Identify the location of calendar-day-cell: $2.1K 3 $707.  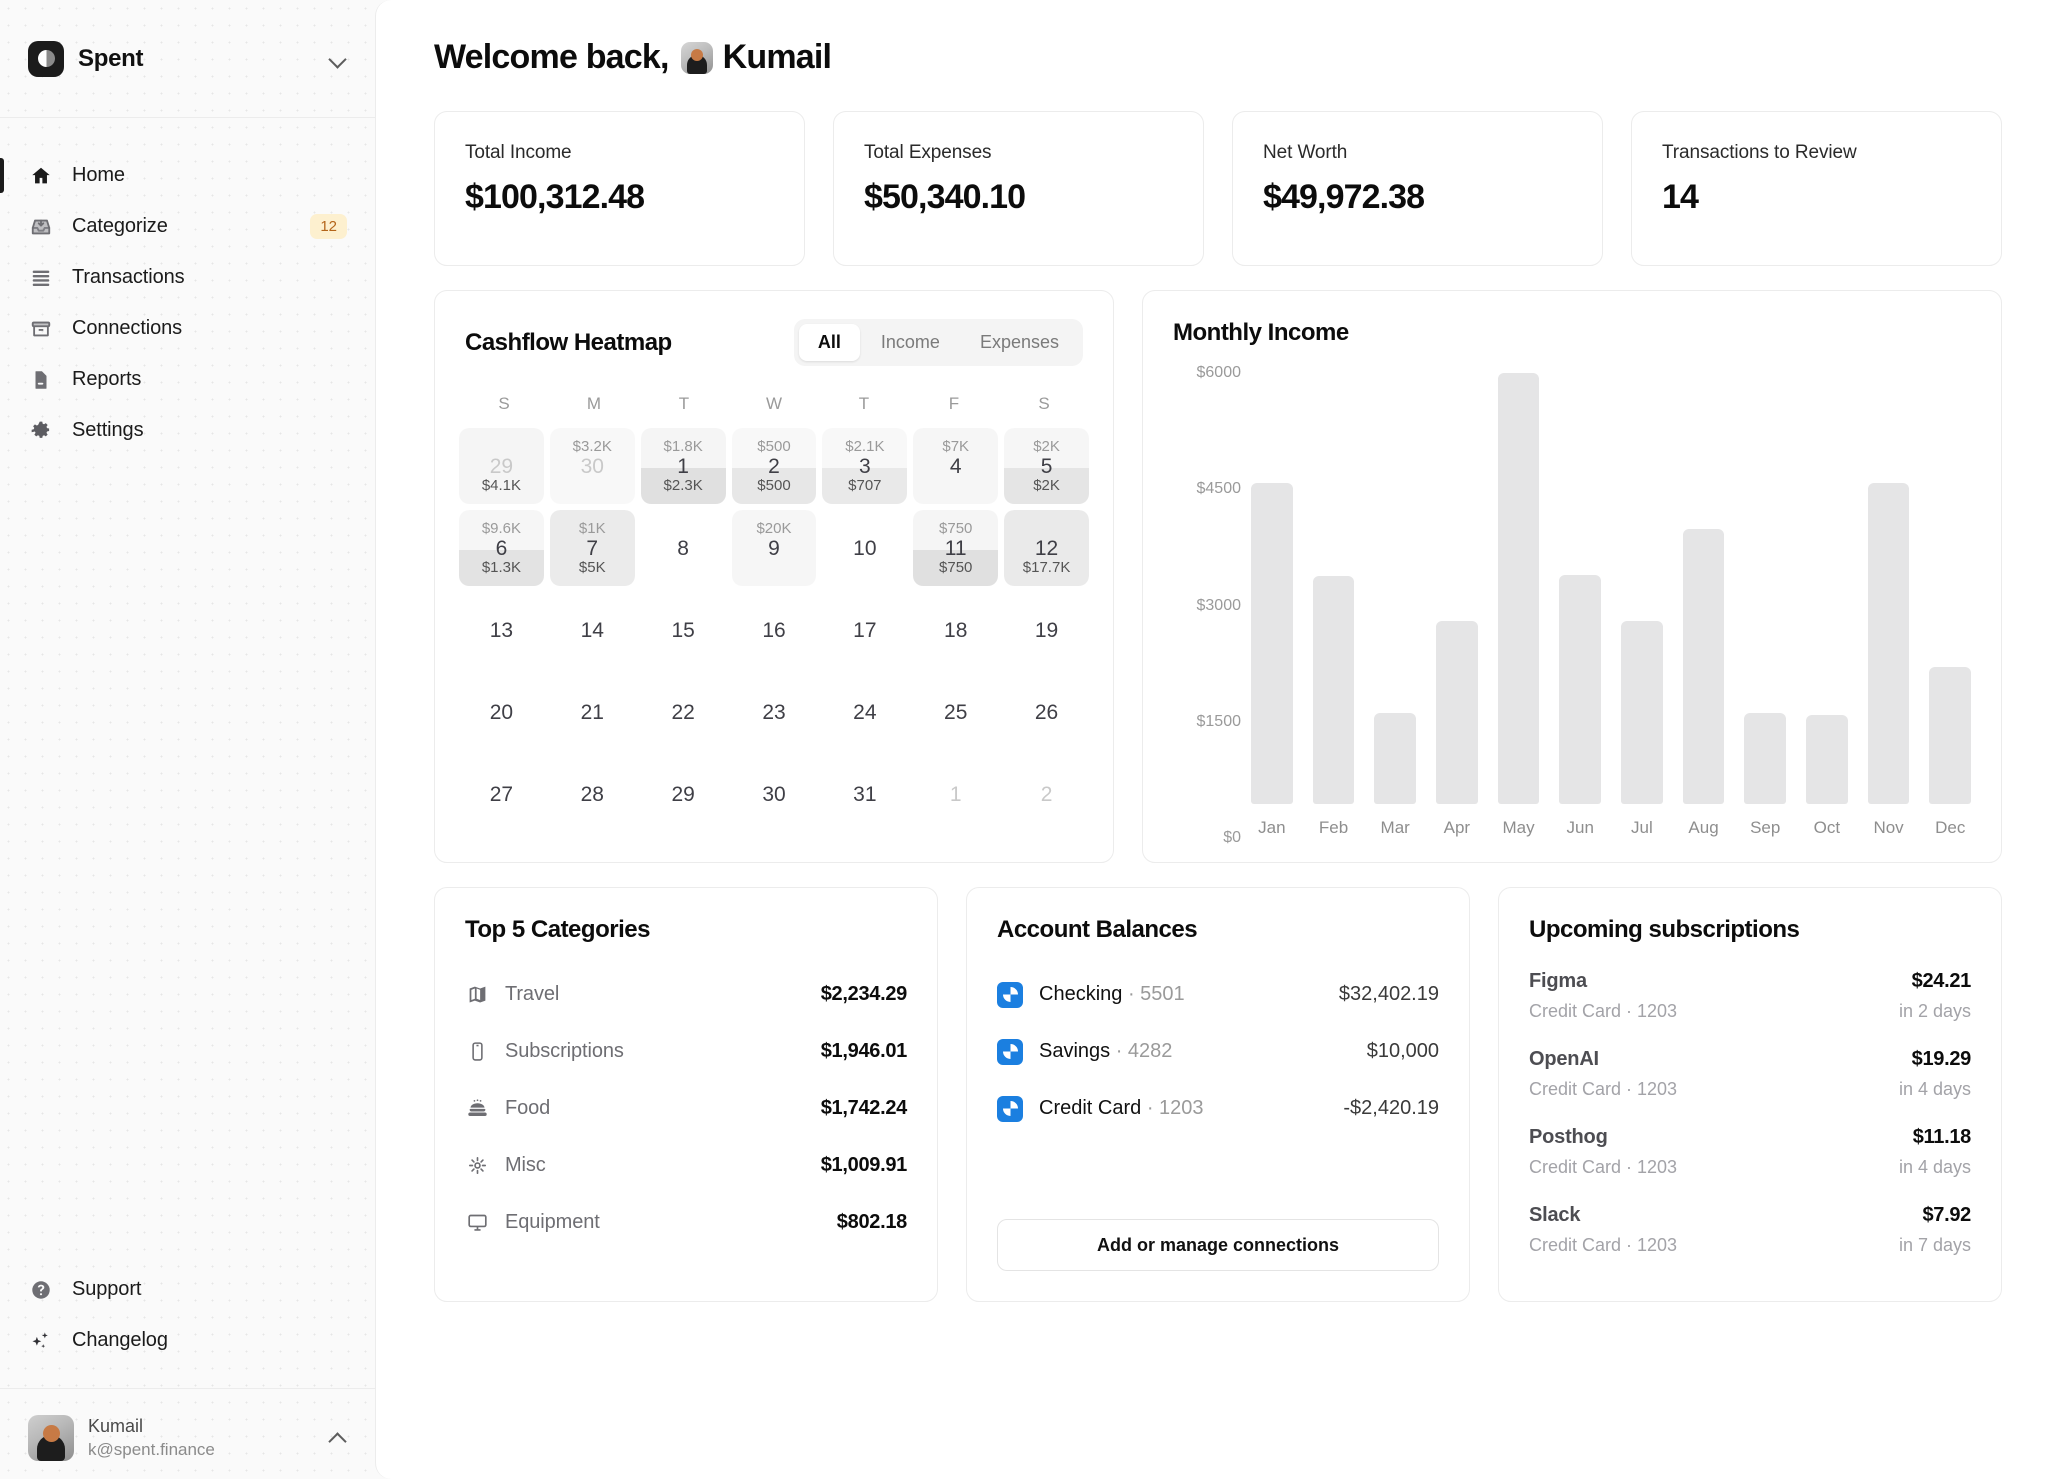
(865, 466).